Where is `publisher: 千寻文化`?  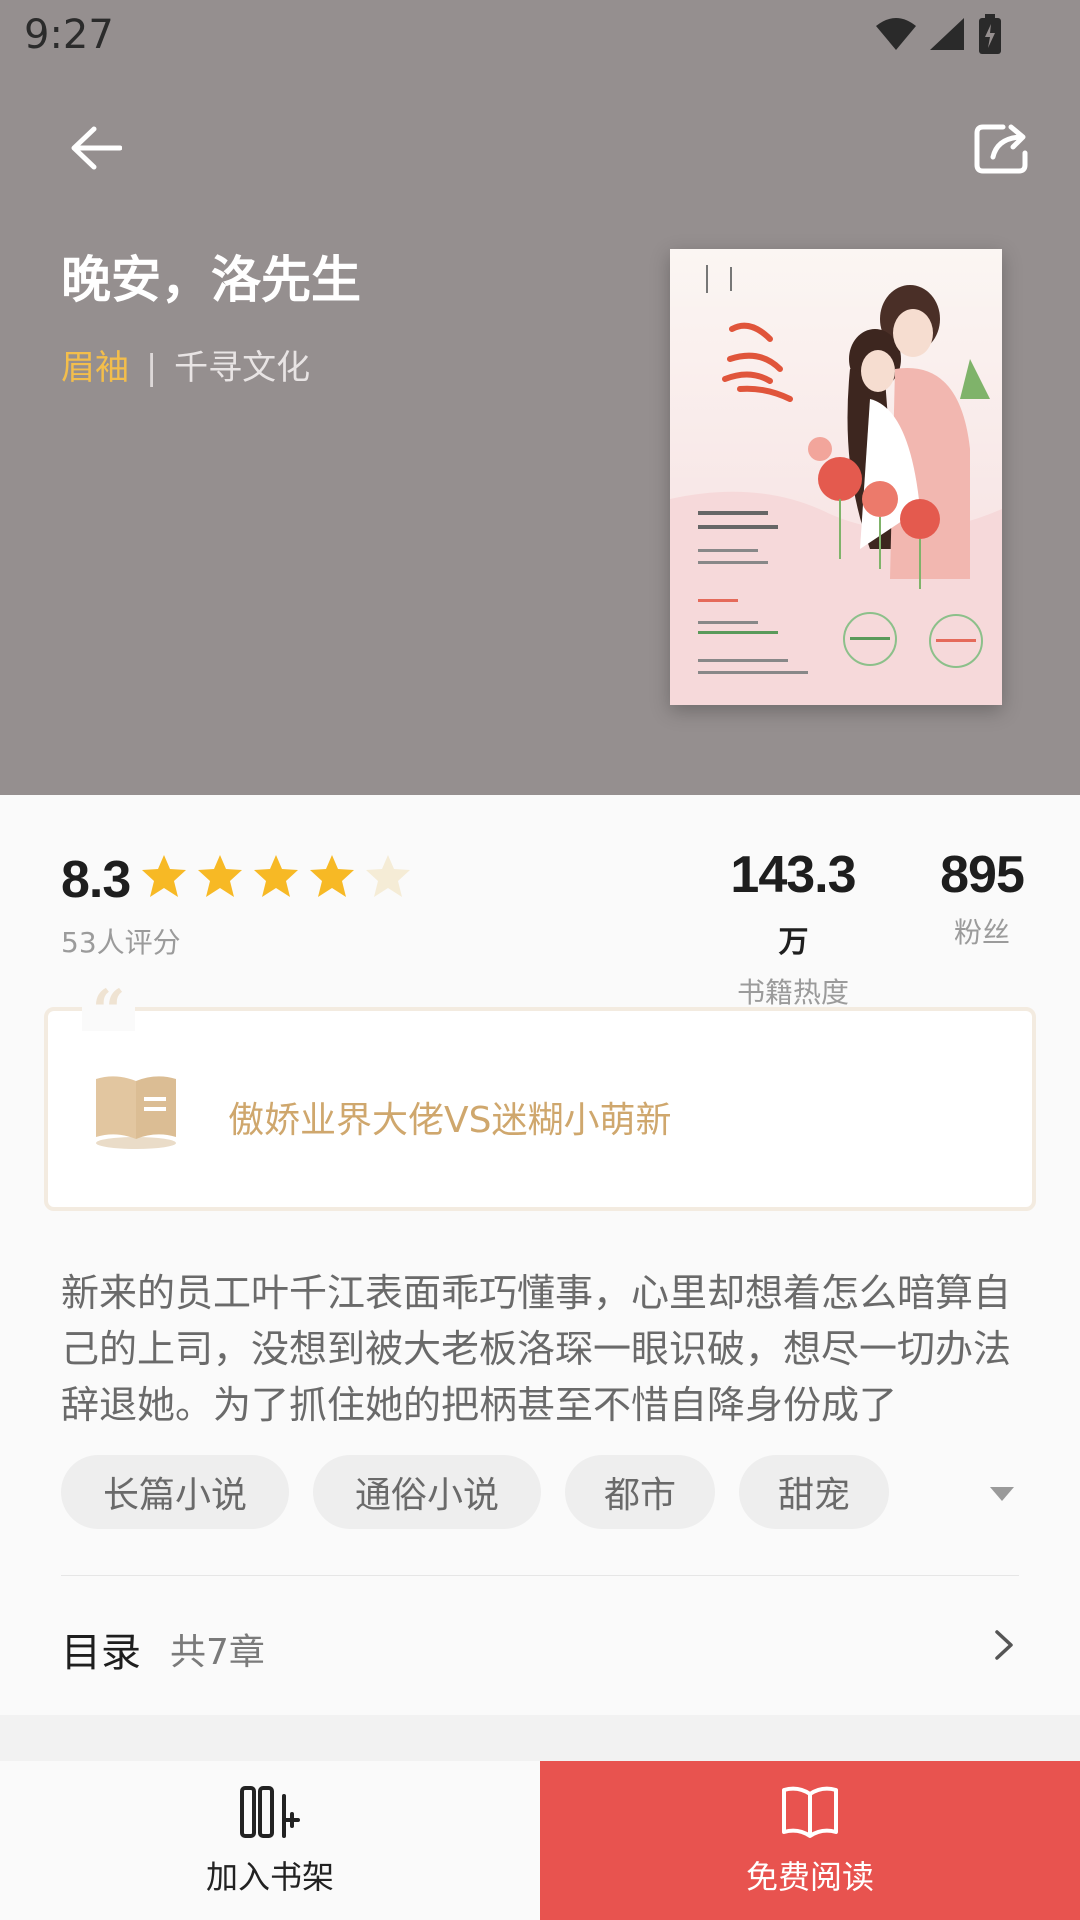
publisher: 千寻文化 is located at coordinates (242, 368).